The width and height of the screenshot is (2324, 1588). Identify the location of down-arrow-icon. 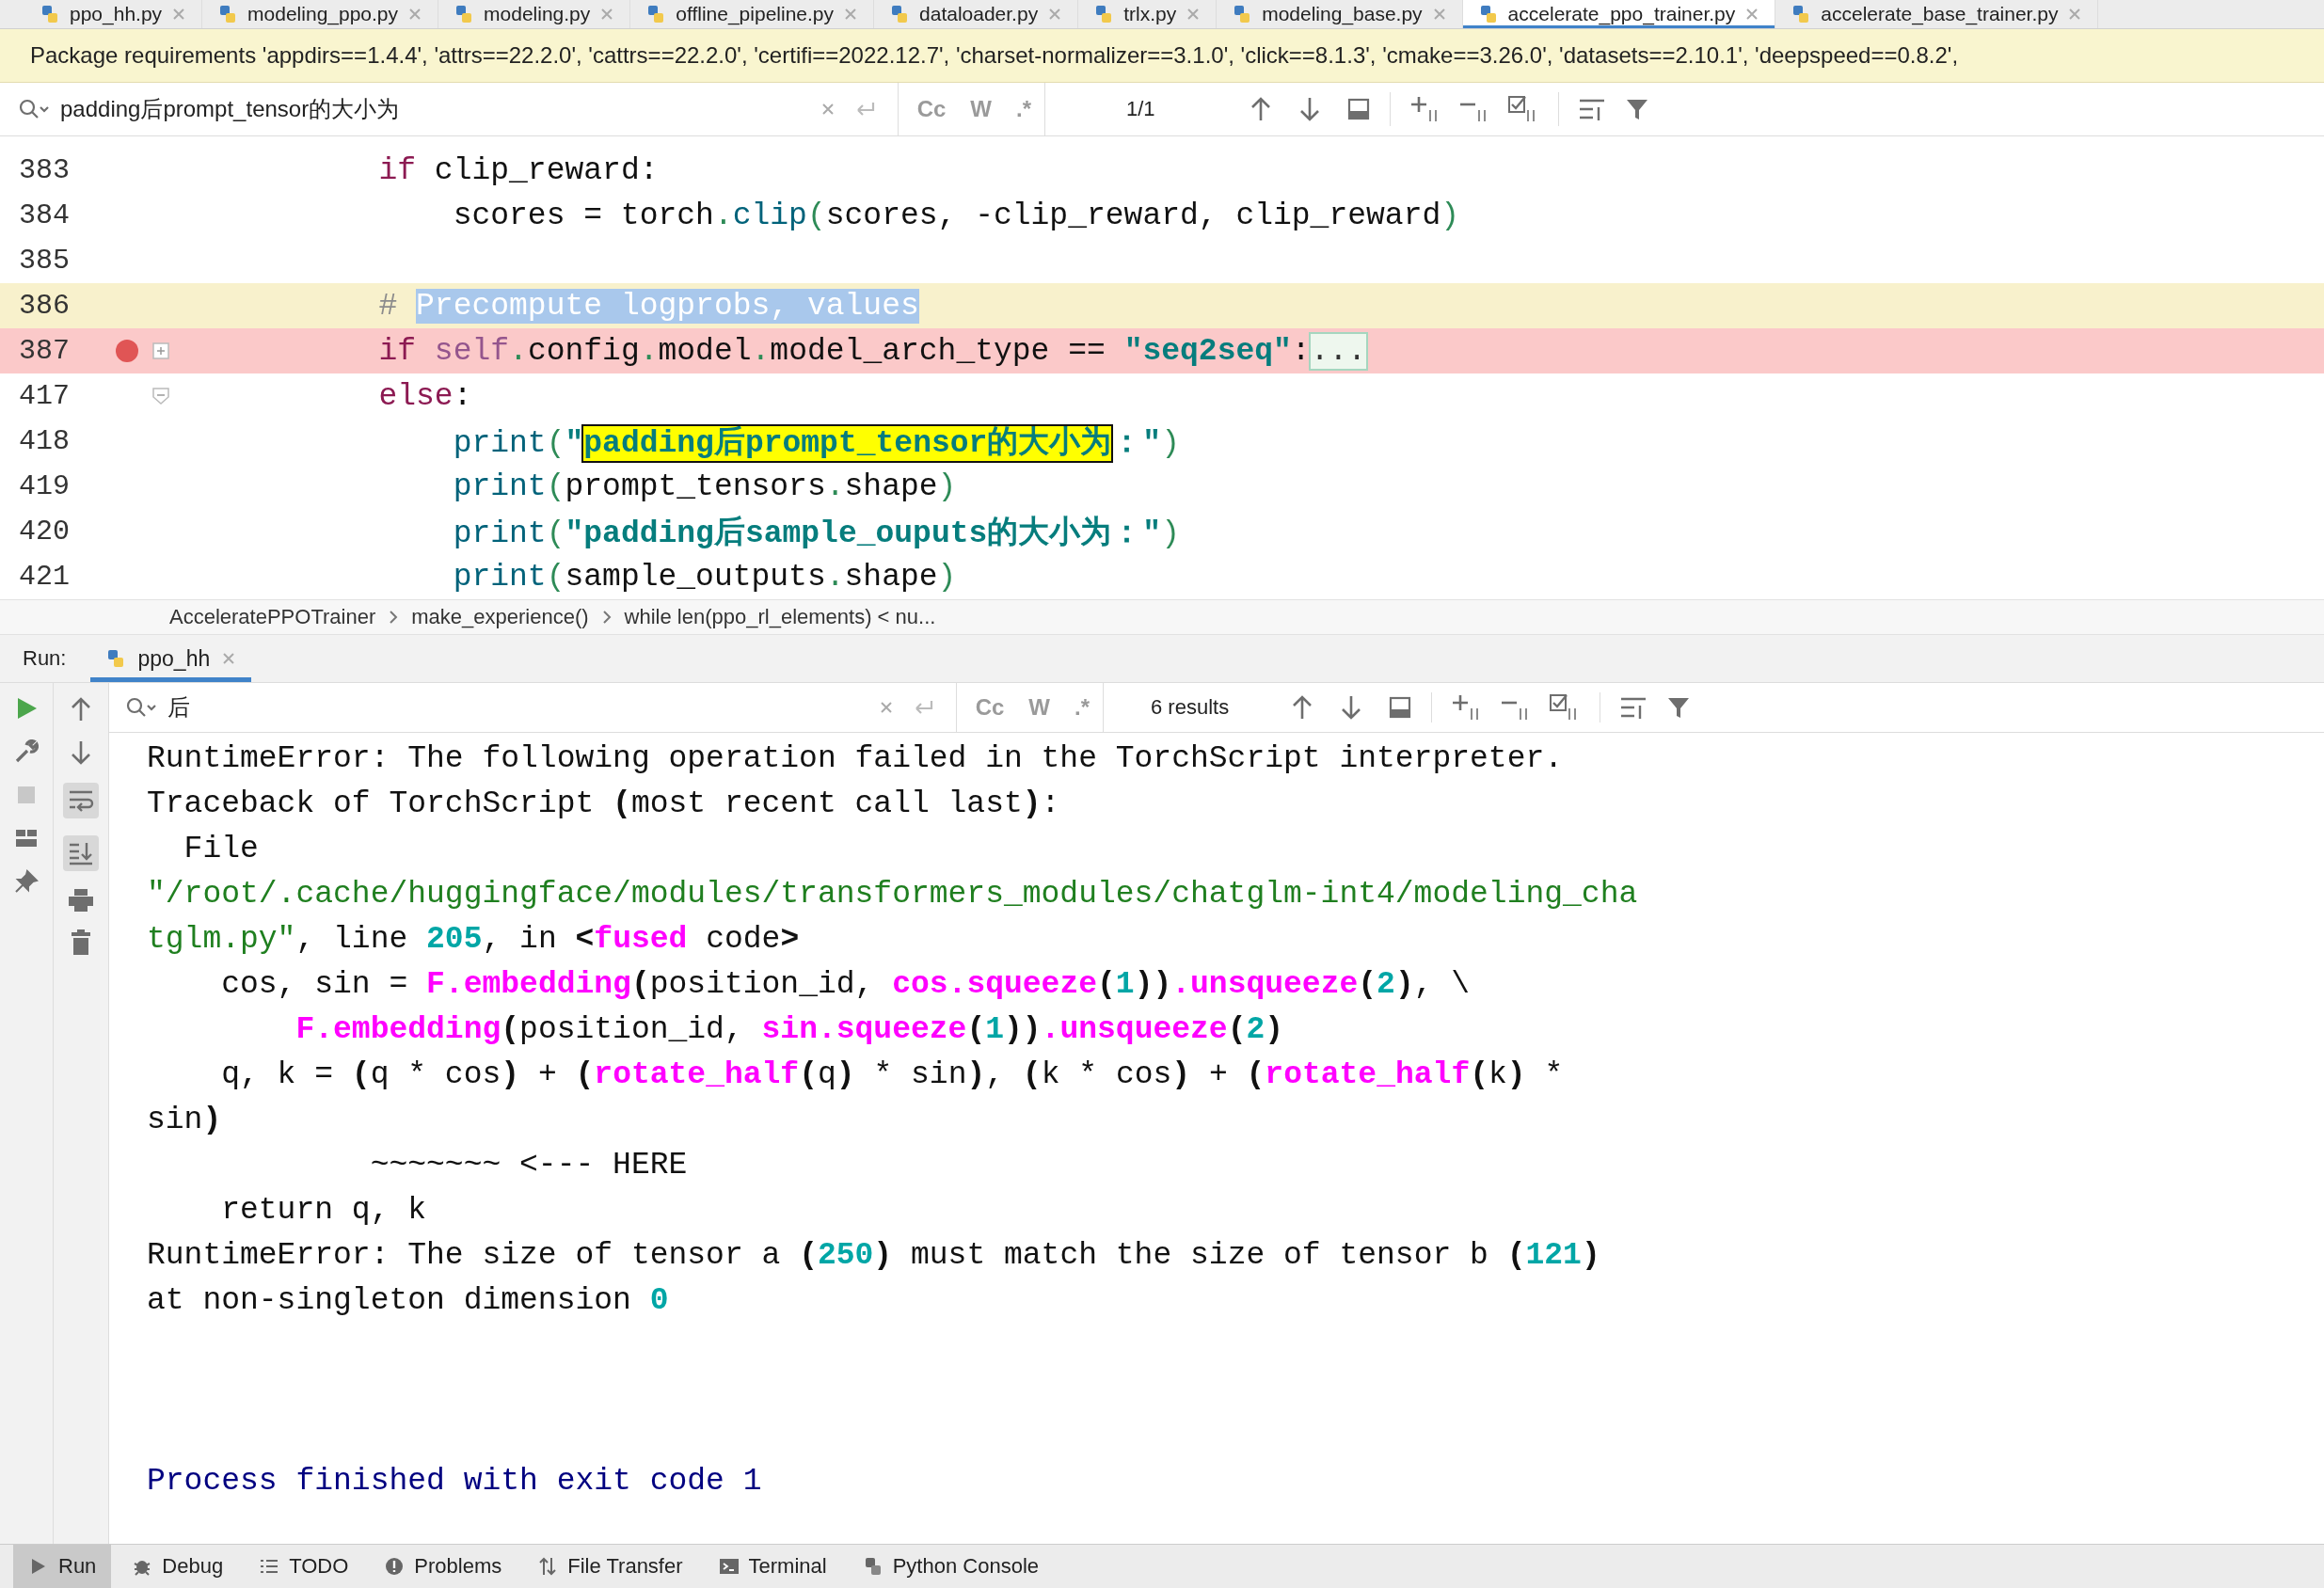
(81, 752).